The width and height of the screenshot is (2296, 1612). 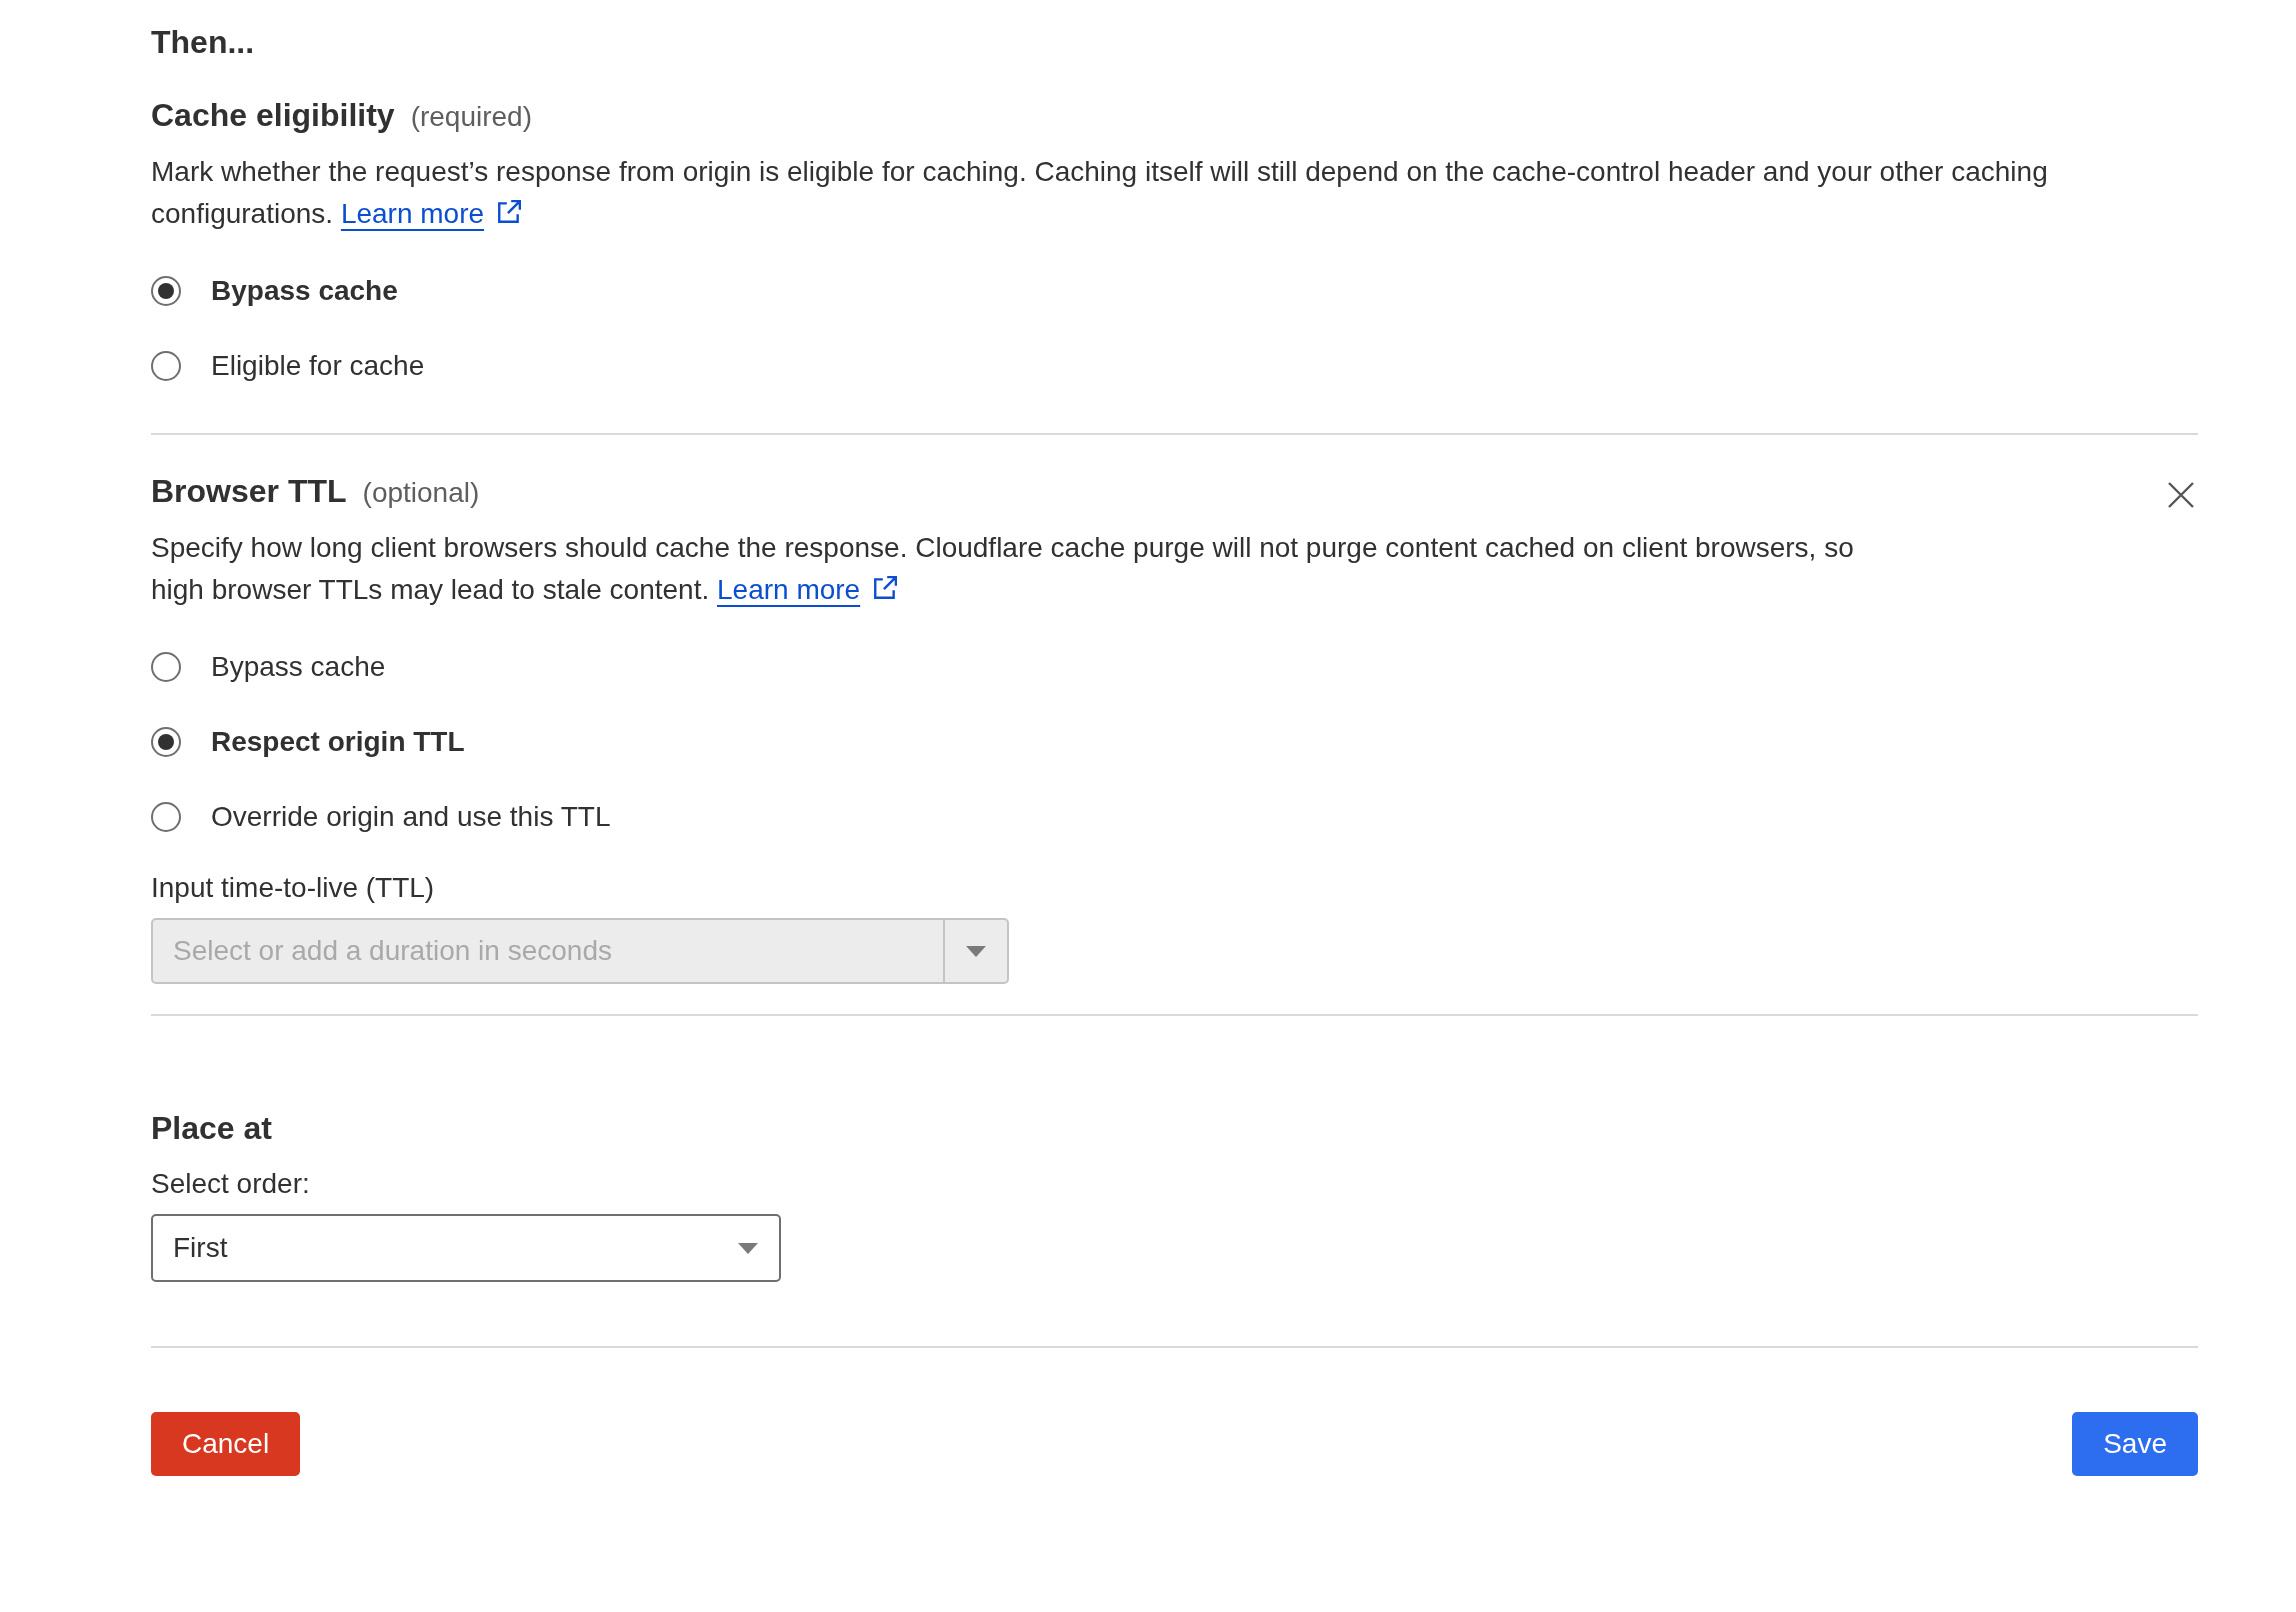 I want to click on qualifier-label: (optional), so click(x=421, y=493).